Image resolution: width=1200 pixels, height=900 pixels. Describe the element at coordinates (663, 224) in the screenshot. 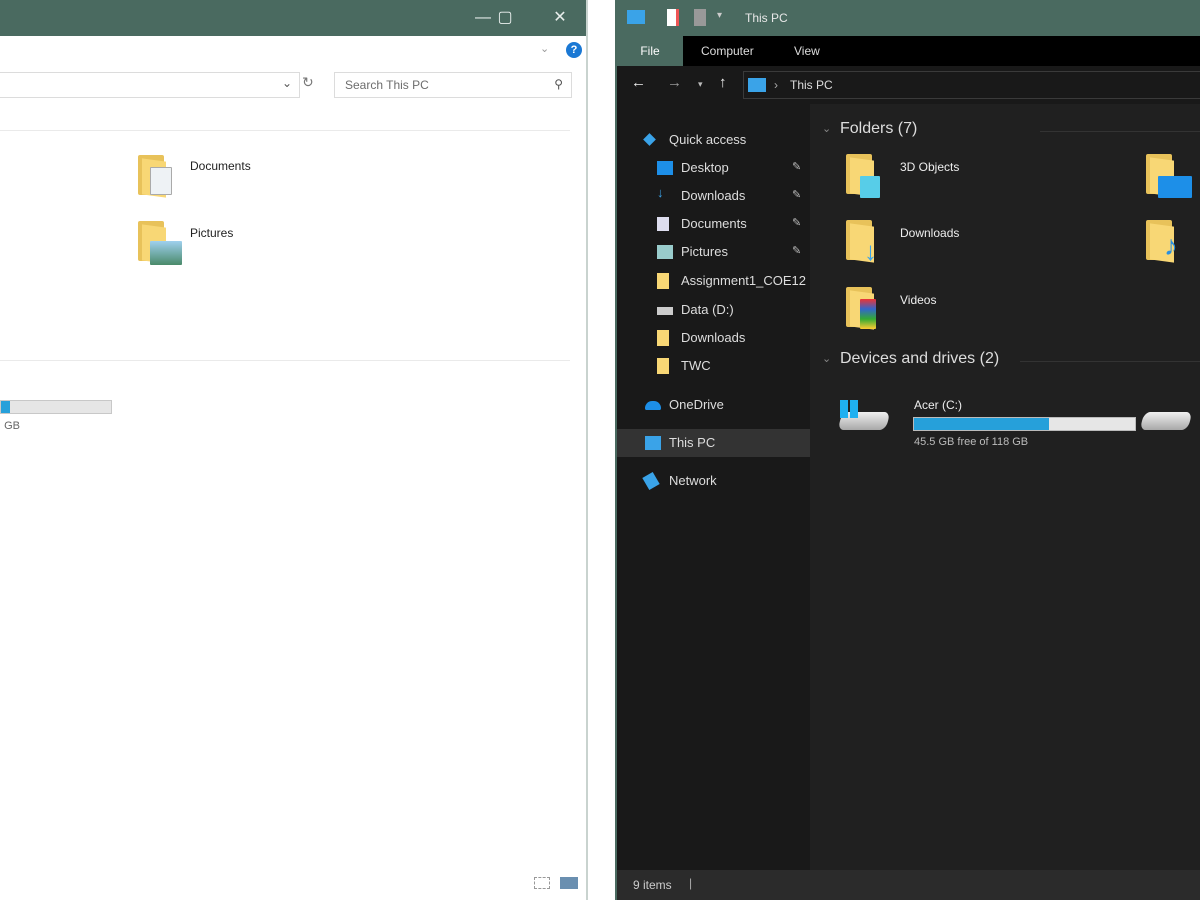

I see `document-icon` at that location.